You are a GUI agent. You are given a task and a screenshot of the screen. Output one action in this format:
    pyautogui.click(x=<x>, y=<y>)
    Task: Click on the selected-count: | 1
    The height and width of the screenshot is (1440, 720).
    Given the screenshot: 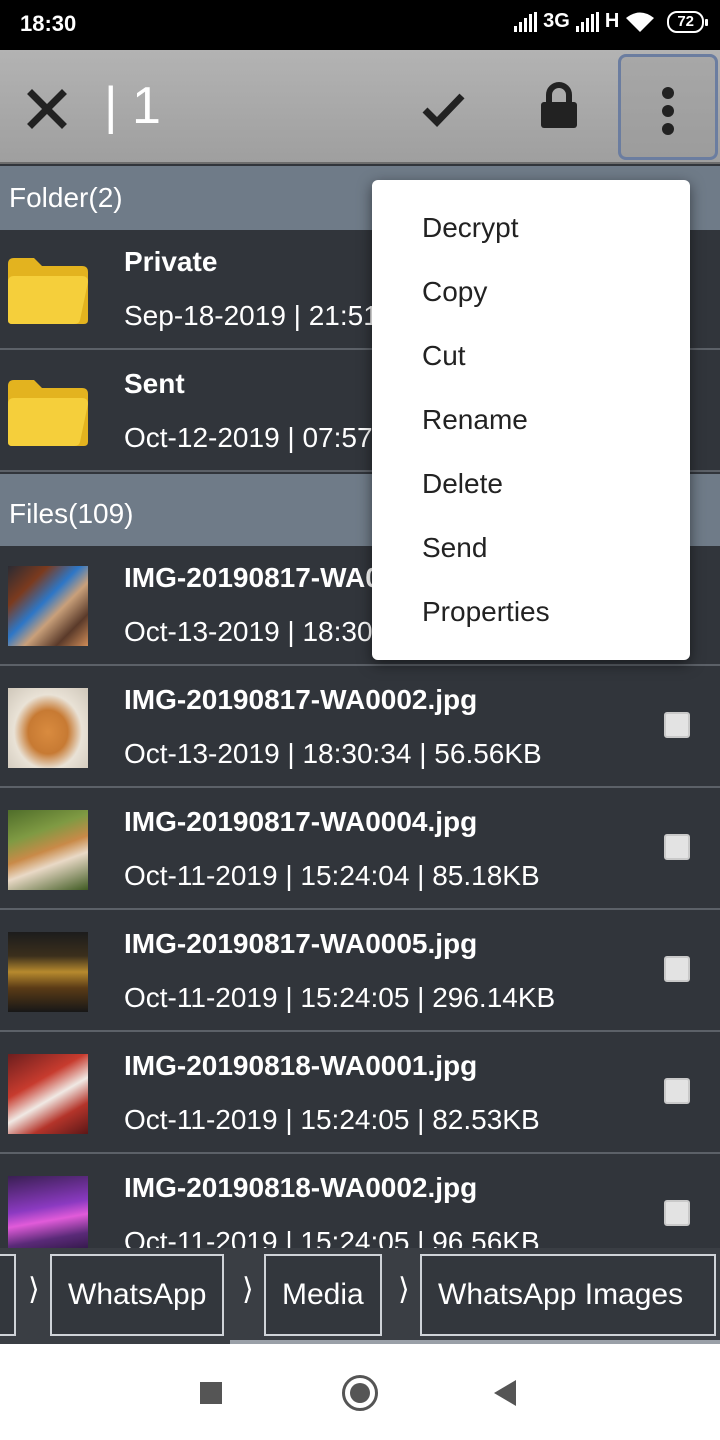 What is the action you would take?
    pyautogui.click(x=132, y=106)
    